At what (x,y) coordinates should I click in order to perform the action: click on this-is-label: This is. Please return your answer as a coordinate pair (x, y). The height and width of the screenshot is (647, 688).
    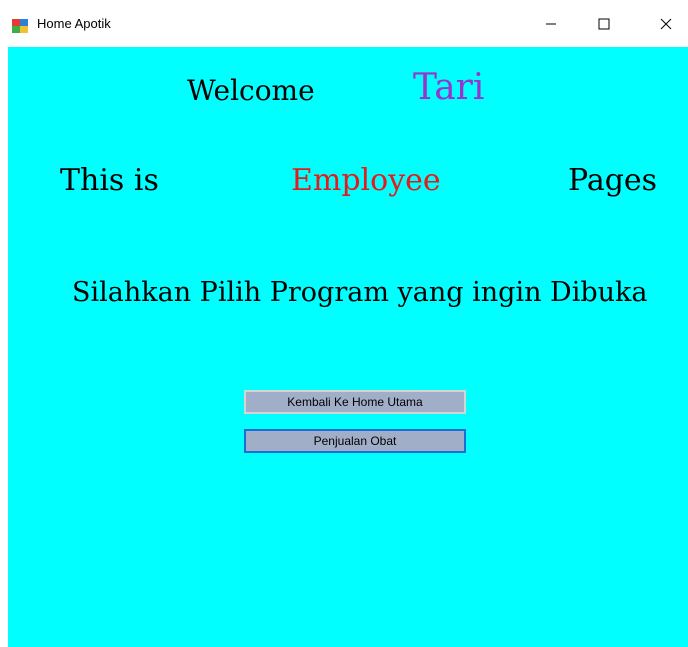
    Looking at the image, I should click on (109, 180).